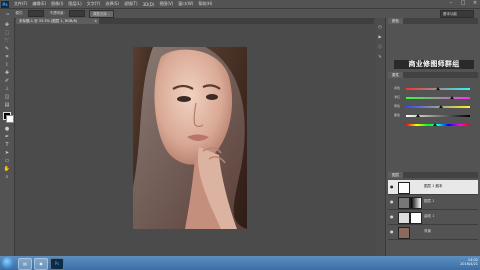 This screenshot has height=270, width=480. What do you see at coordinates (7, 89) in the screenshot?
I see `clone-stamp-tool-icon: ⊥` at bounding box center [7, 89].